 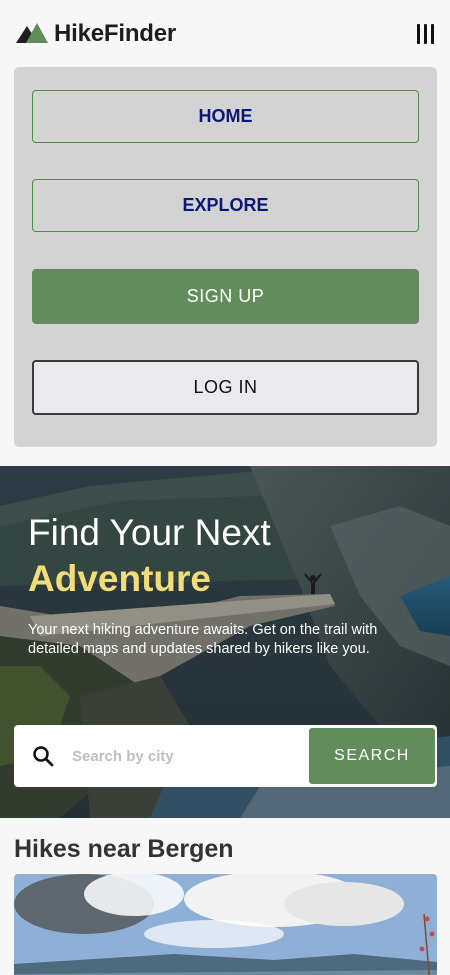 What do you see at coordinates (225, 296) in the screenshot?
I see `sign-up-button: SIGN UP` at bounding box center [225, 296].